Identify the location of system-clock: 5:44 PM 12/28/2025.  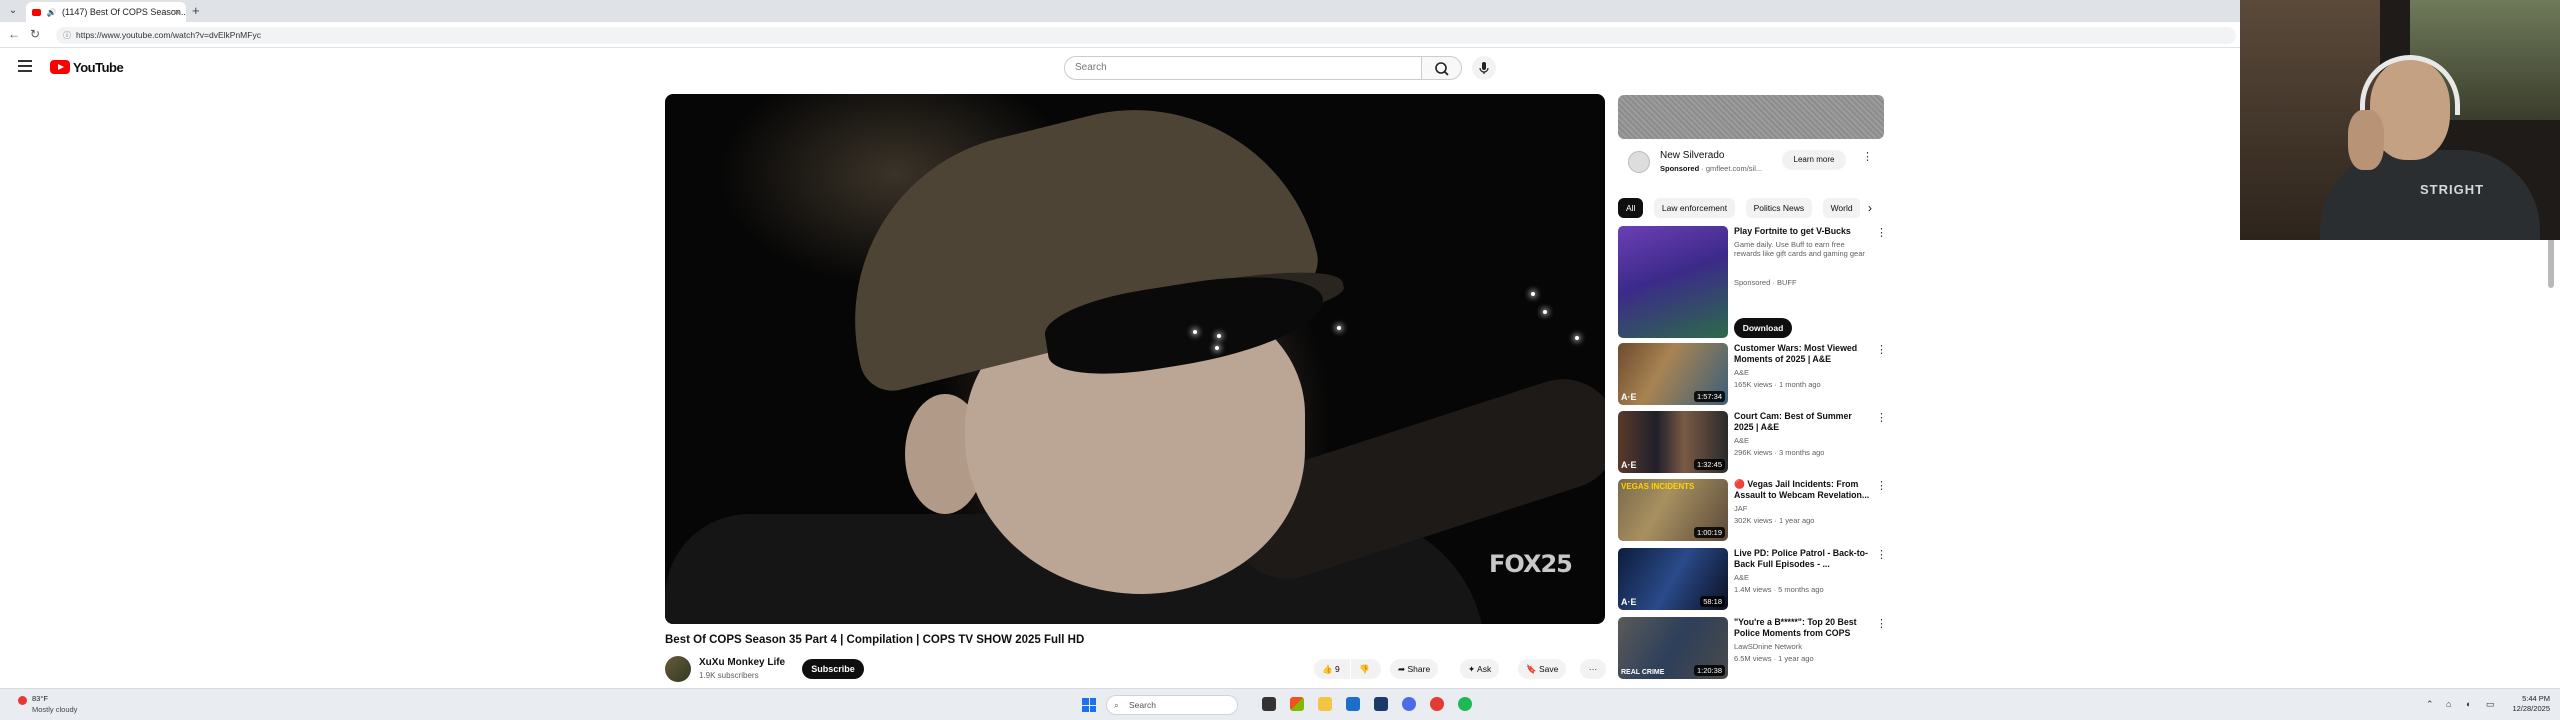
(2527, 704).